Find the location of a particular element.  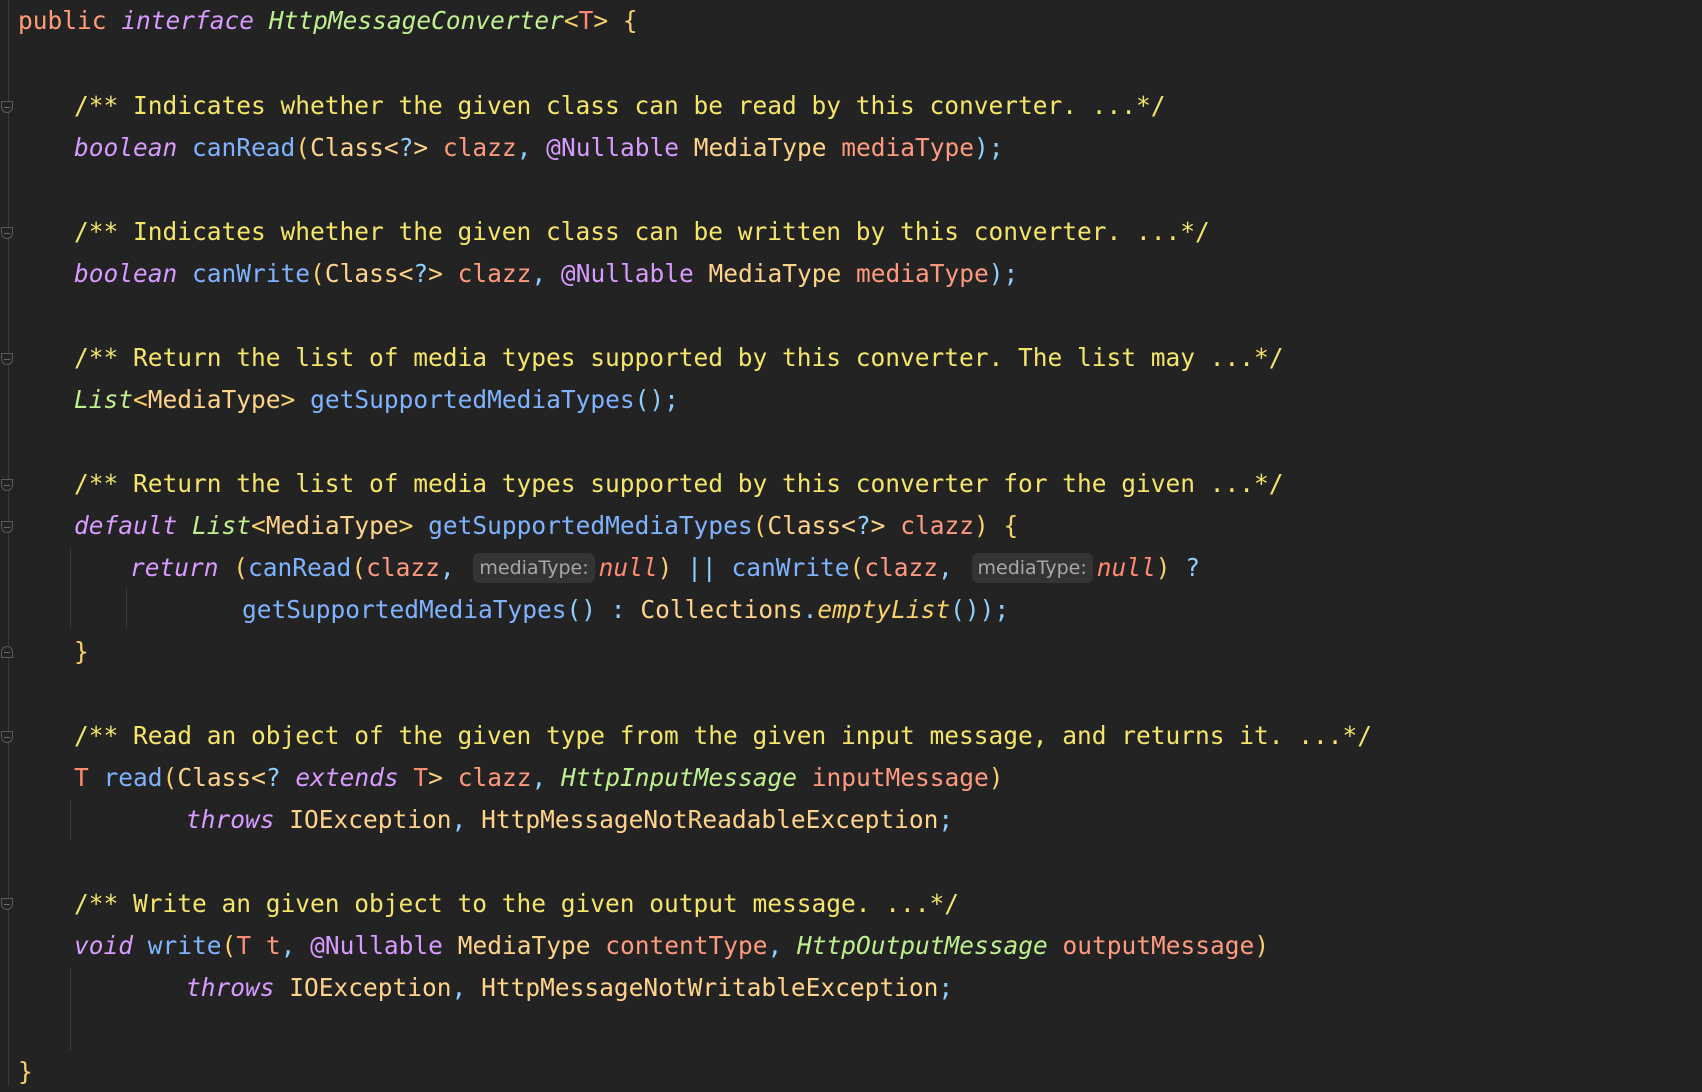

operator: : is located at coordinates (618, 609).